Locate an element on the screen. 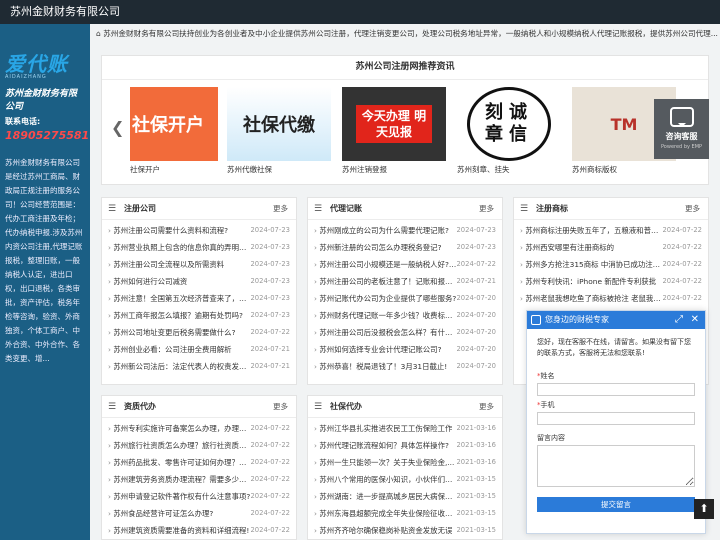 This screenshot has height=540, width=720. phone-number: 18905275581 is located at coordinates (47, 135).